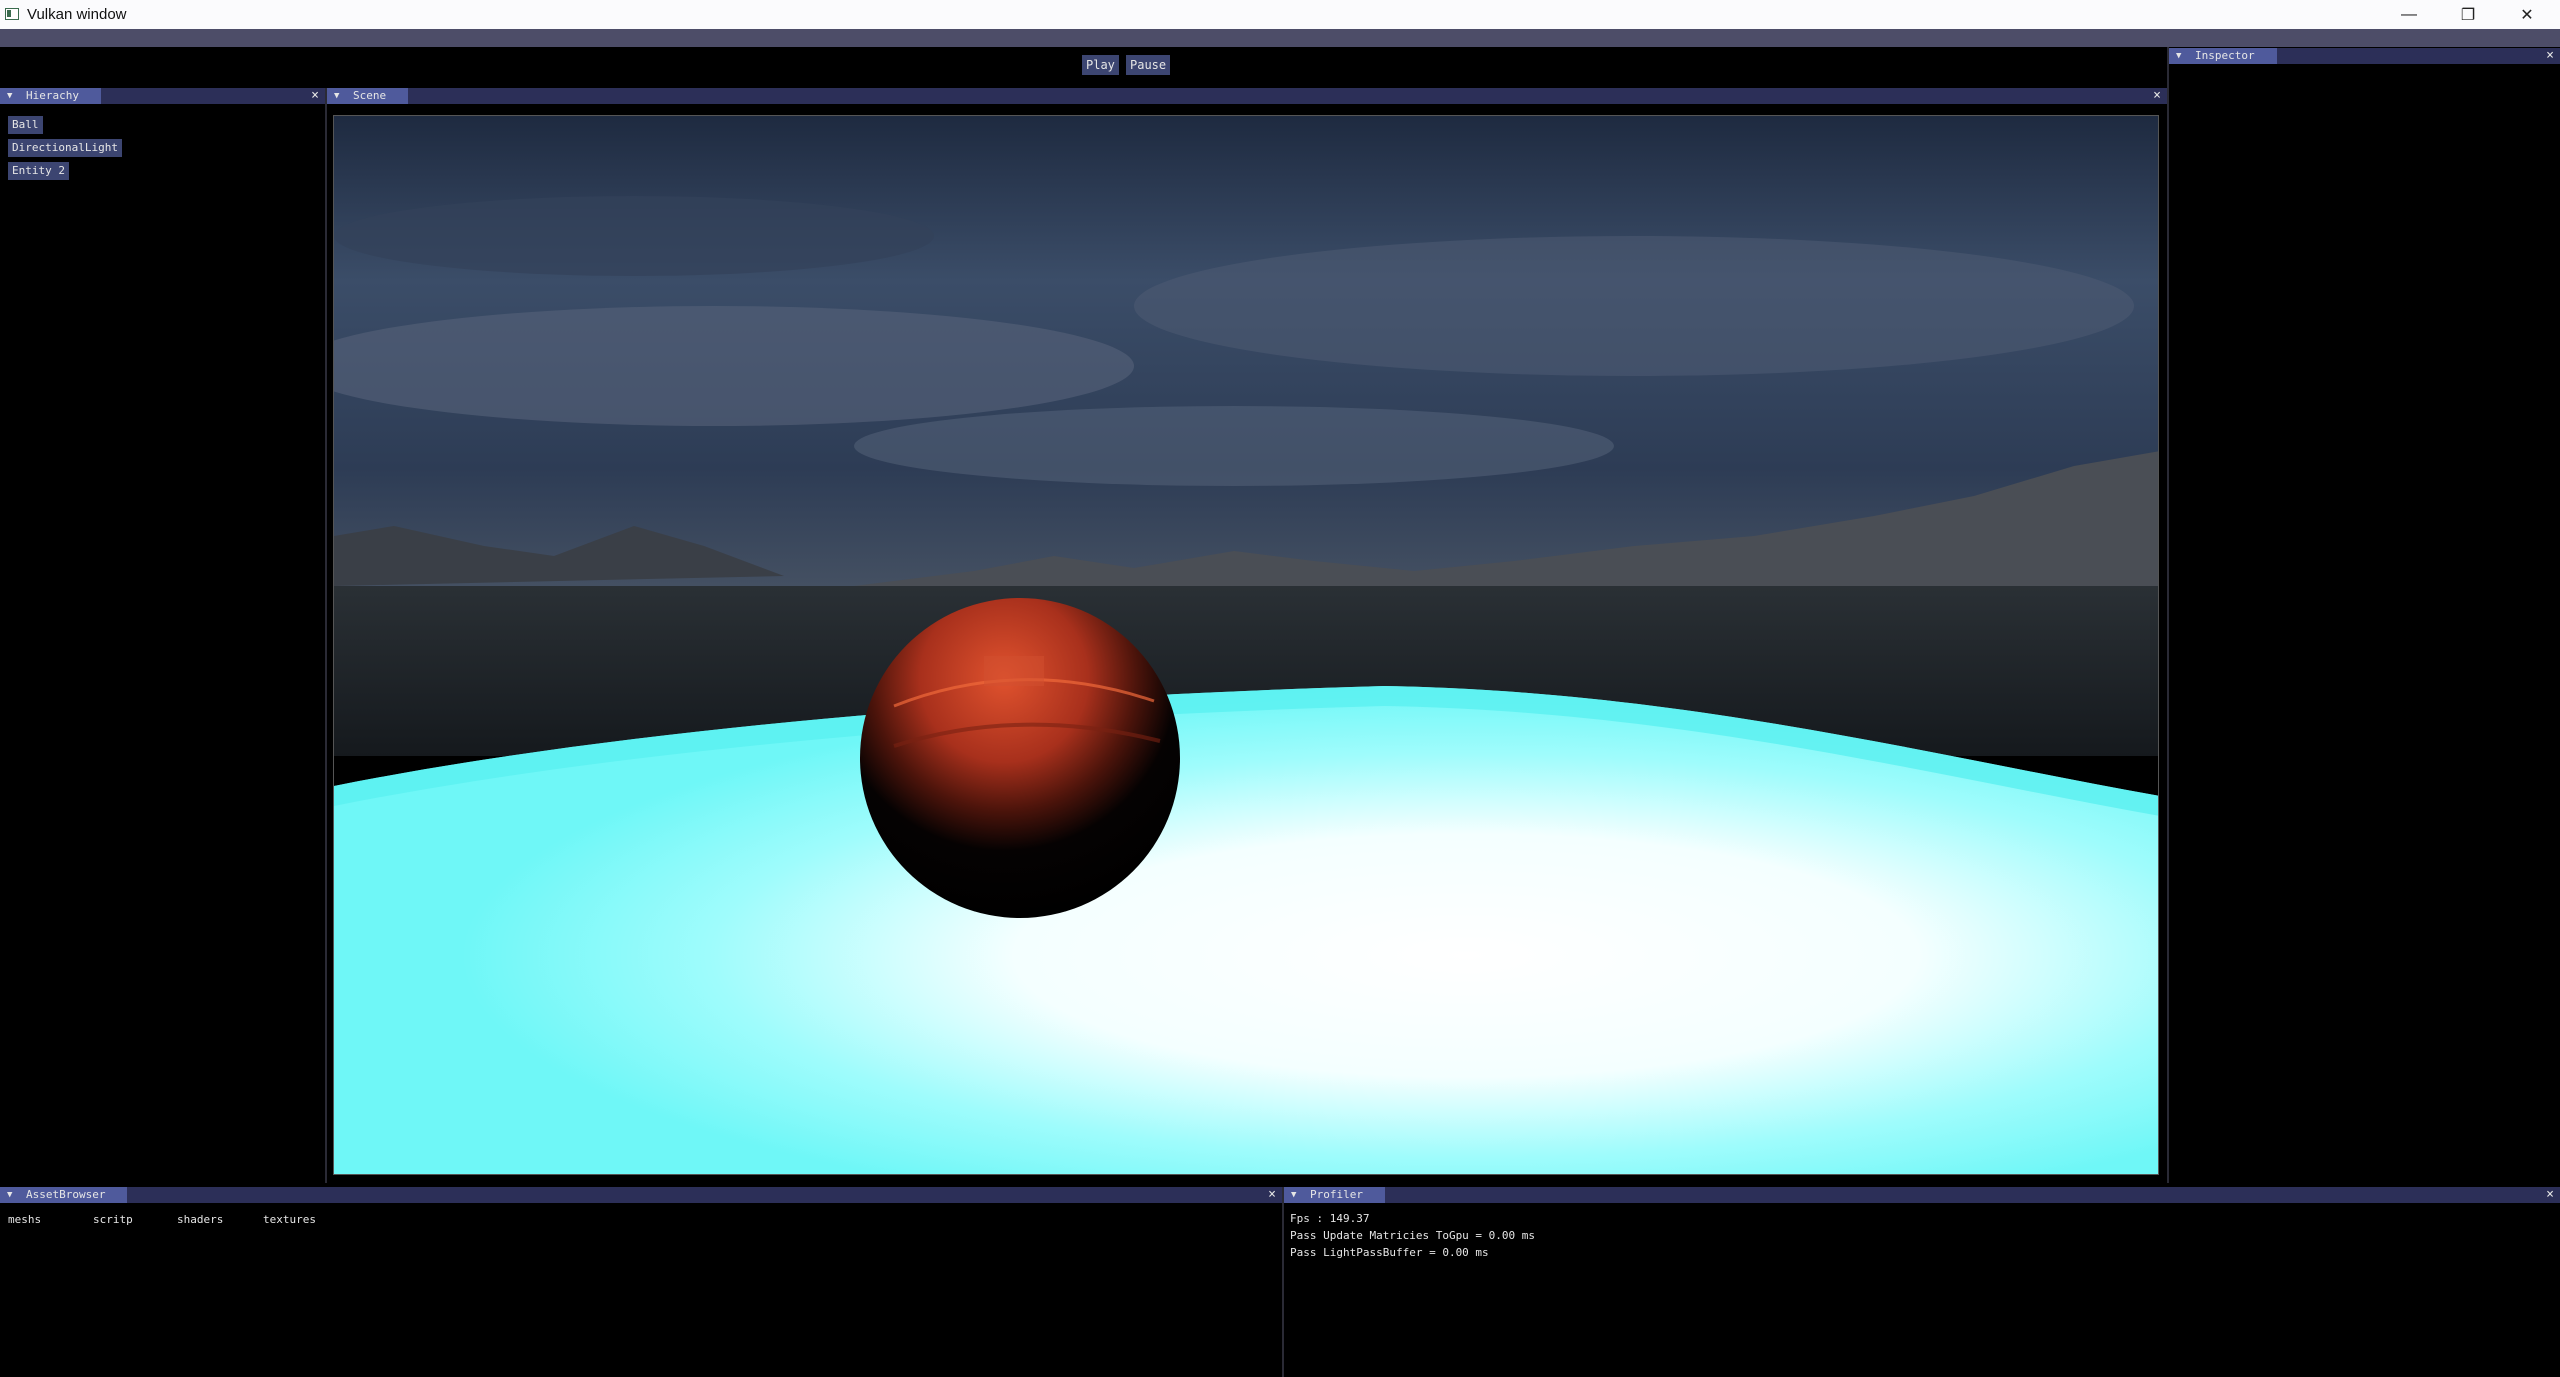  I want to click on toolbar: Play Pause, so click(1084, 67).